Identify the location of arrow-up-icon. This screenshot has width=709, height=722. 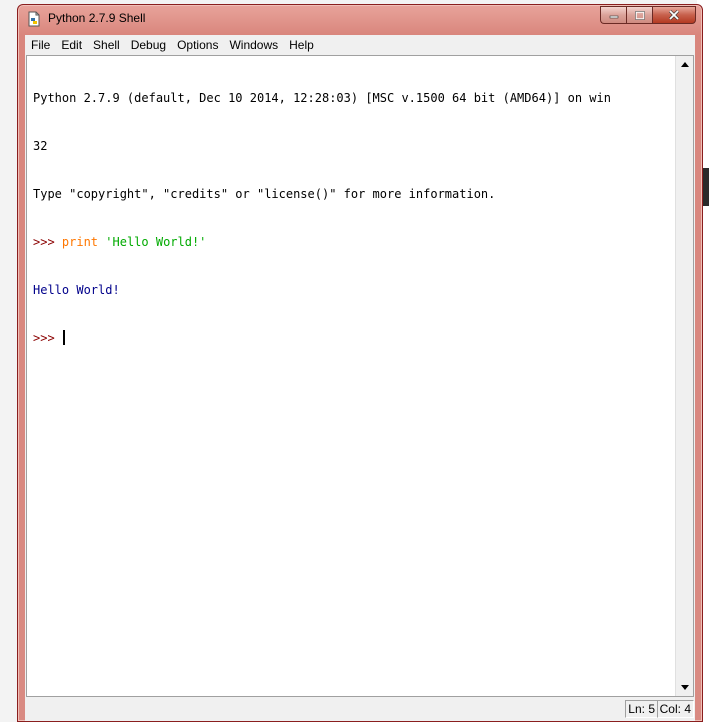
(684, 64).